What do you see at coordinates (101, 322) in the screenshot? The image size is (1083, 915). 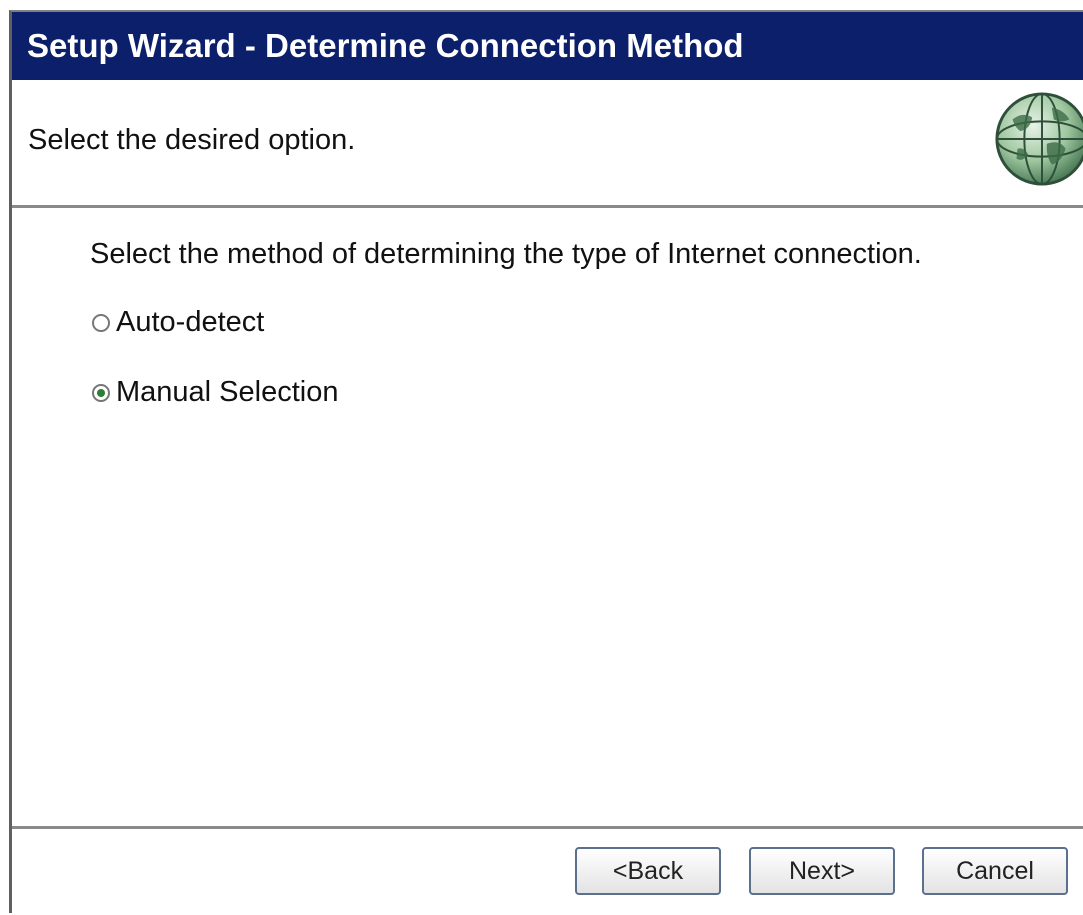 I see `radio-button-auto-detect` at bounding box center [101, 322].